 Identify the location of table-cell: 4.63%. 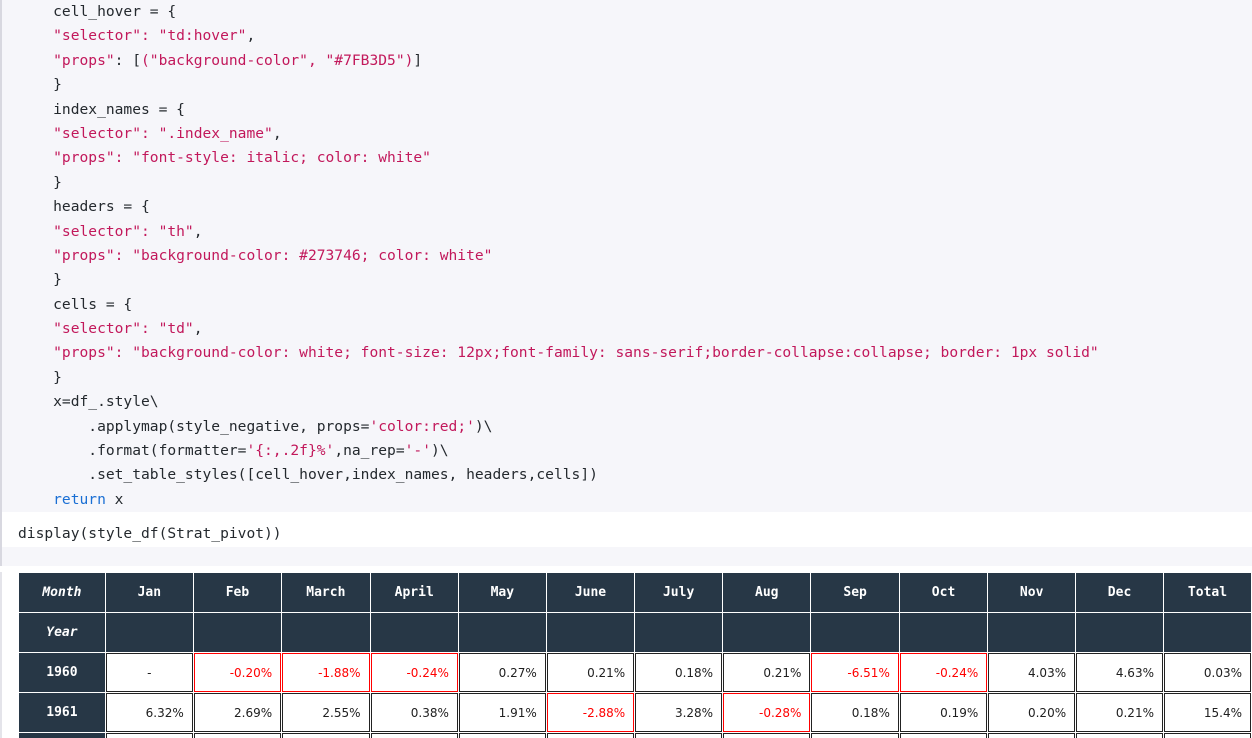
(1119, 672).